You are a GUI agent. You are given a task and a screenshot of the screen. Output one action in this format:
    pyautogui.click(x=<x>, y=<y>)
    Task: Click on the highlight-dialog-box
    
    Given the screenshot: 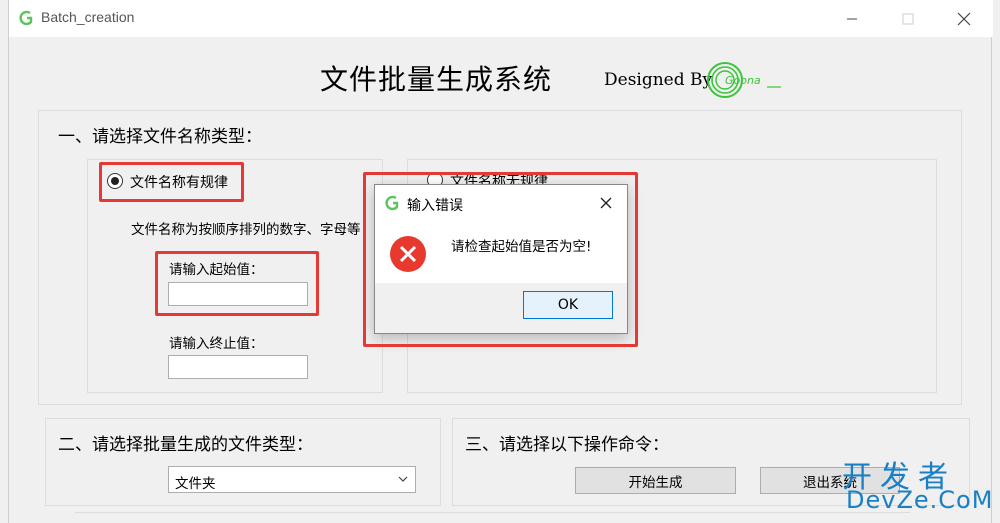 What is the action you would take?
    pyautogui.click(x=500, y=259)
    